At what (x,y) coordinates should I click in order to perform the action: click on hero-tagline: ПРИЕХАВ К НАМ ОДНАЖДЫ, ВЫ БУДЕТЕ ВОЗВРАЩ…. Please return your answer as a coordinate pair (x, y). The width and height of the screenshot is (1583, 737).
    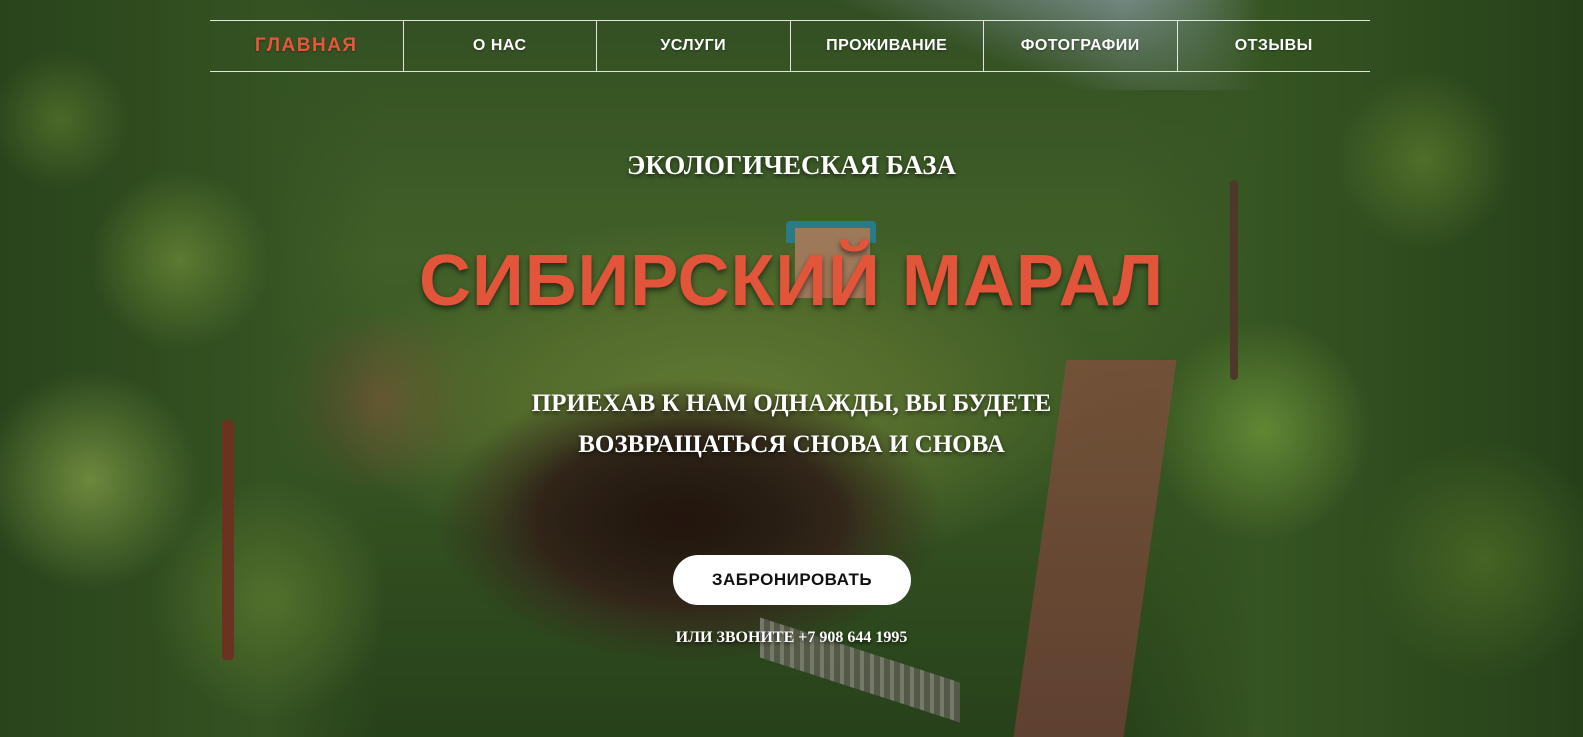
    Looking at the image, I should click on (791, 424).